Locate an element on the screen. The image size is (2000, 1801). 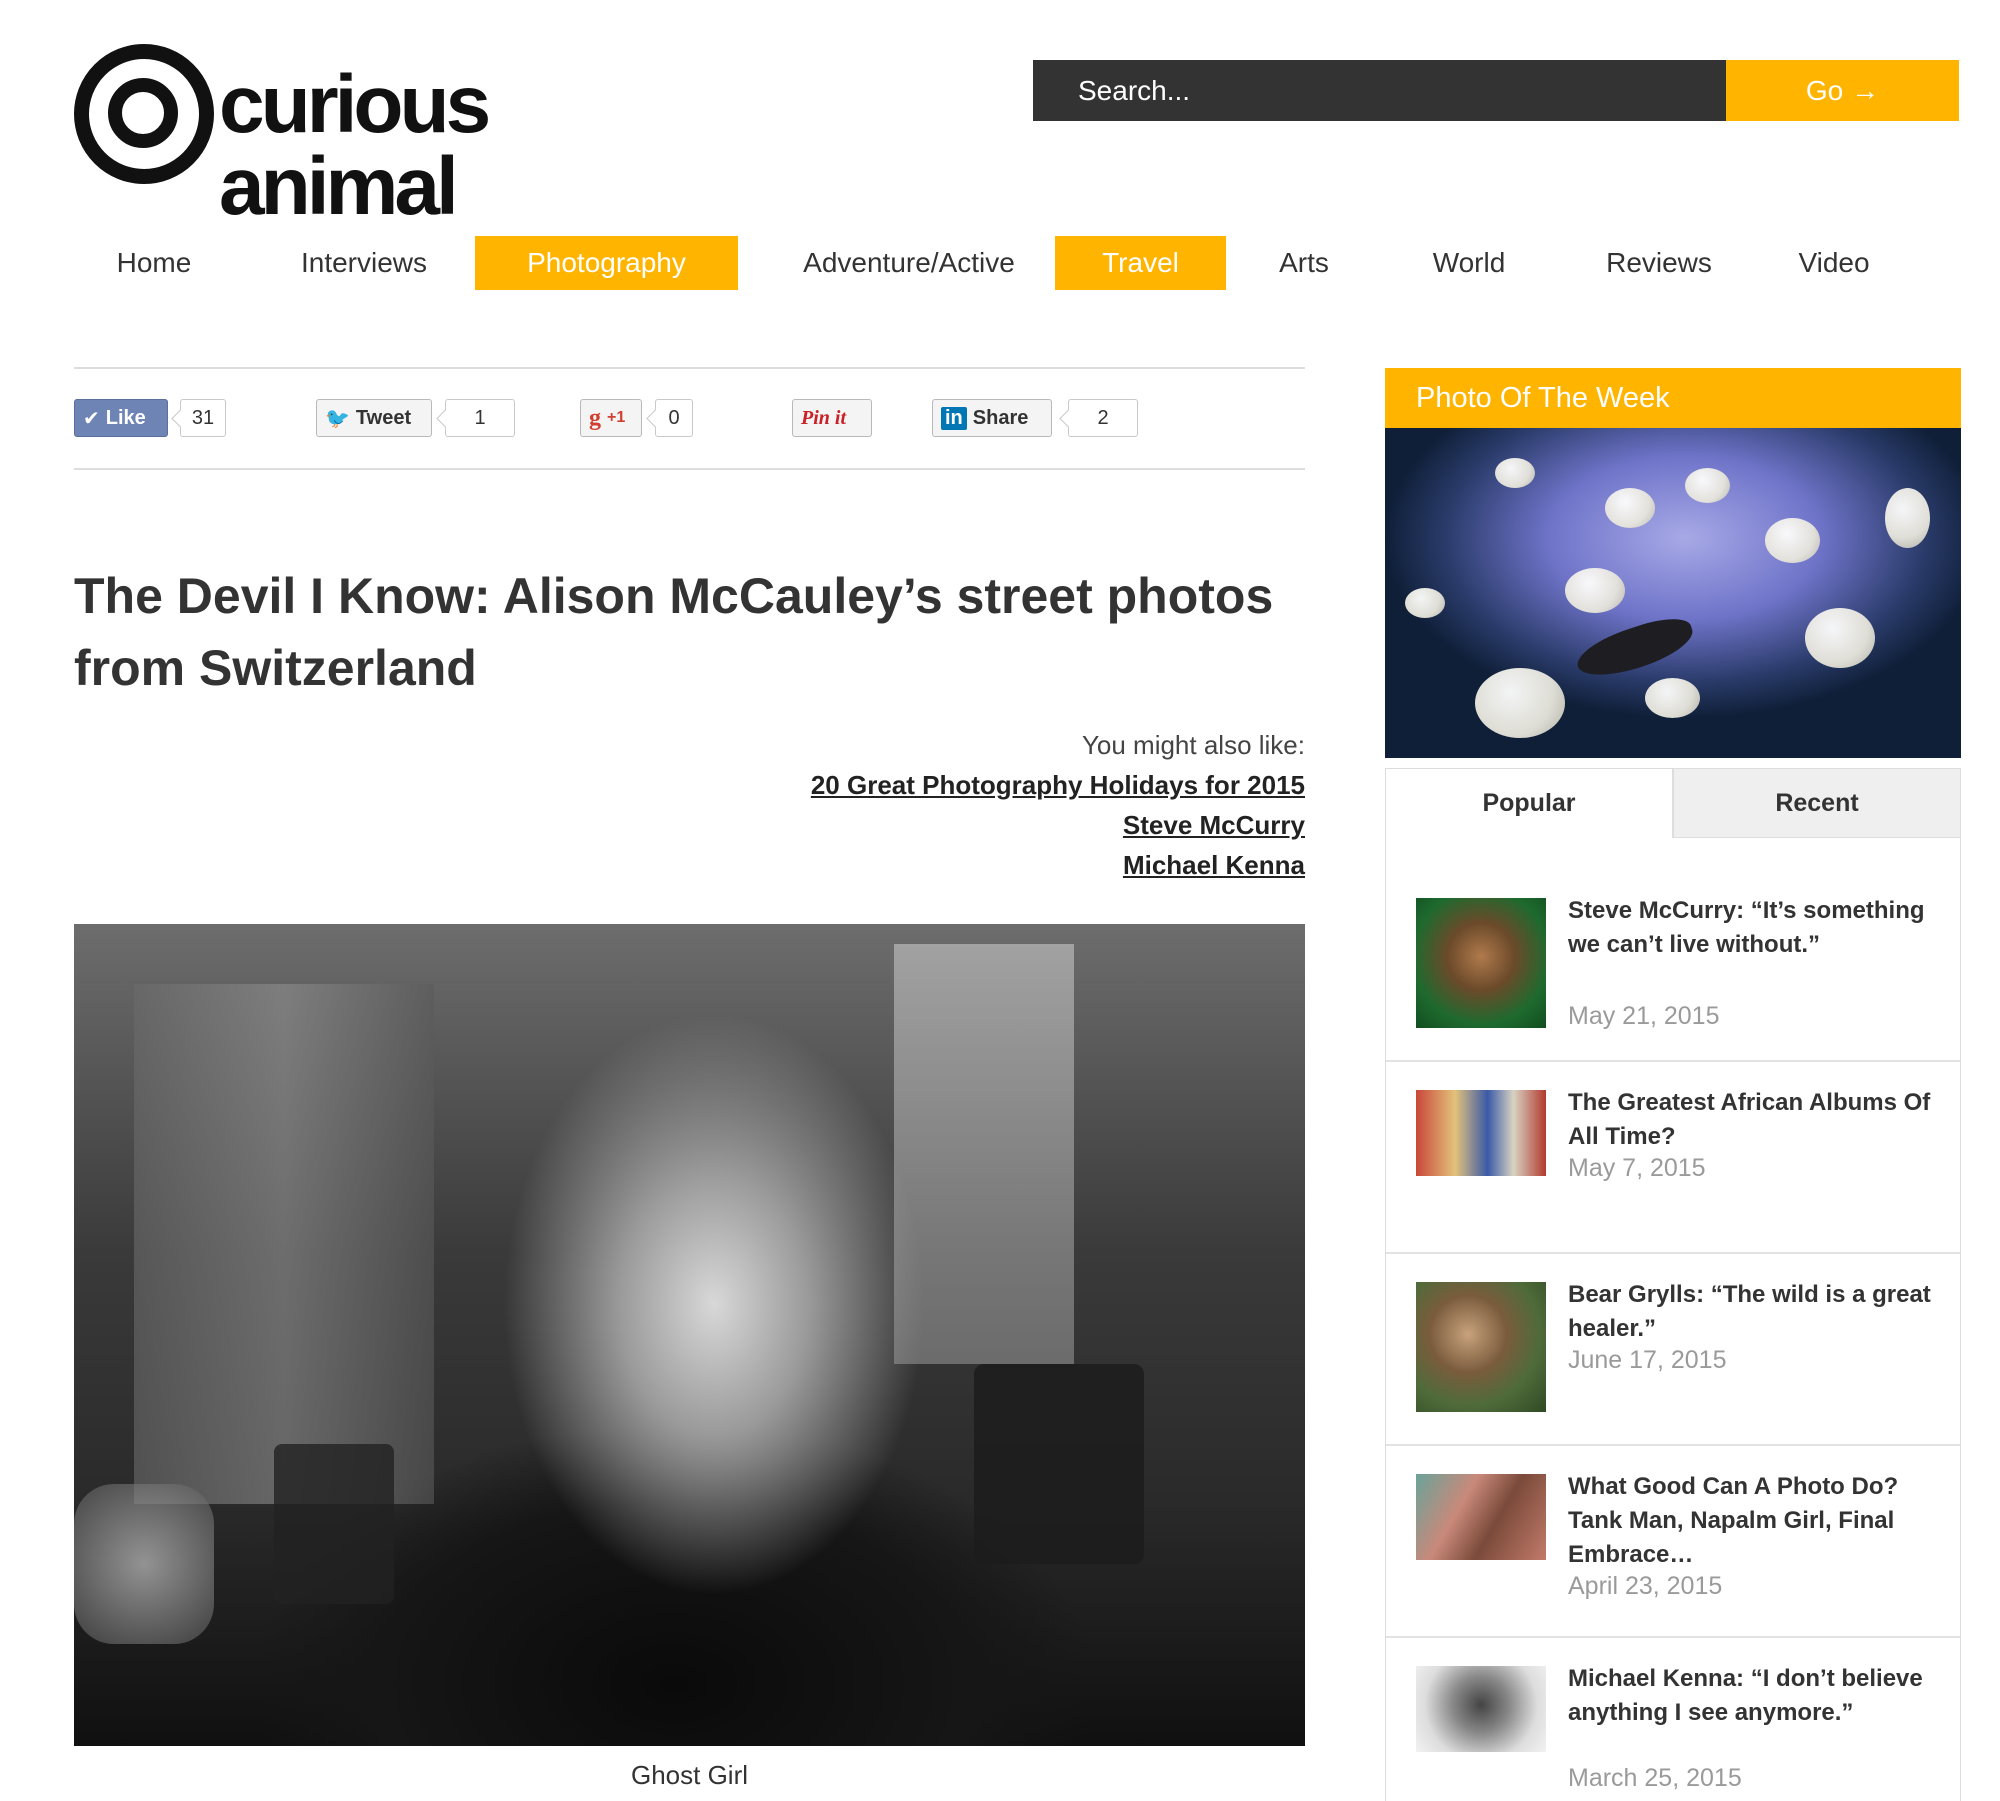
nav-item-interviews: Interviews is located at coordinates (364, 263).